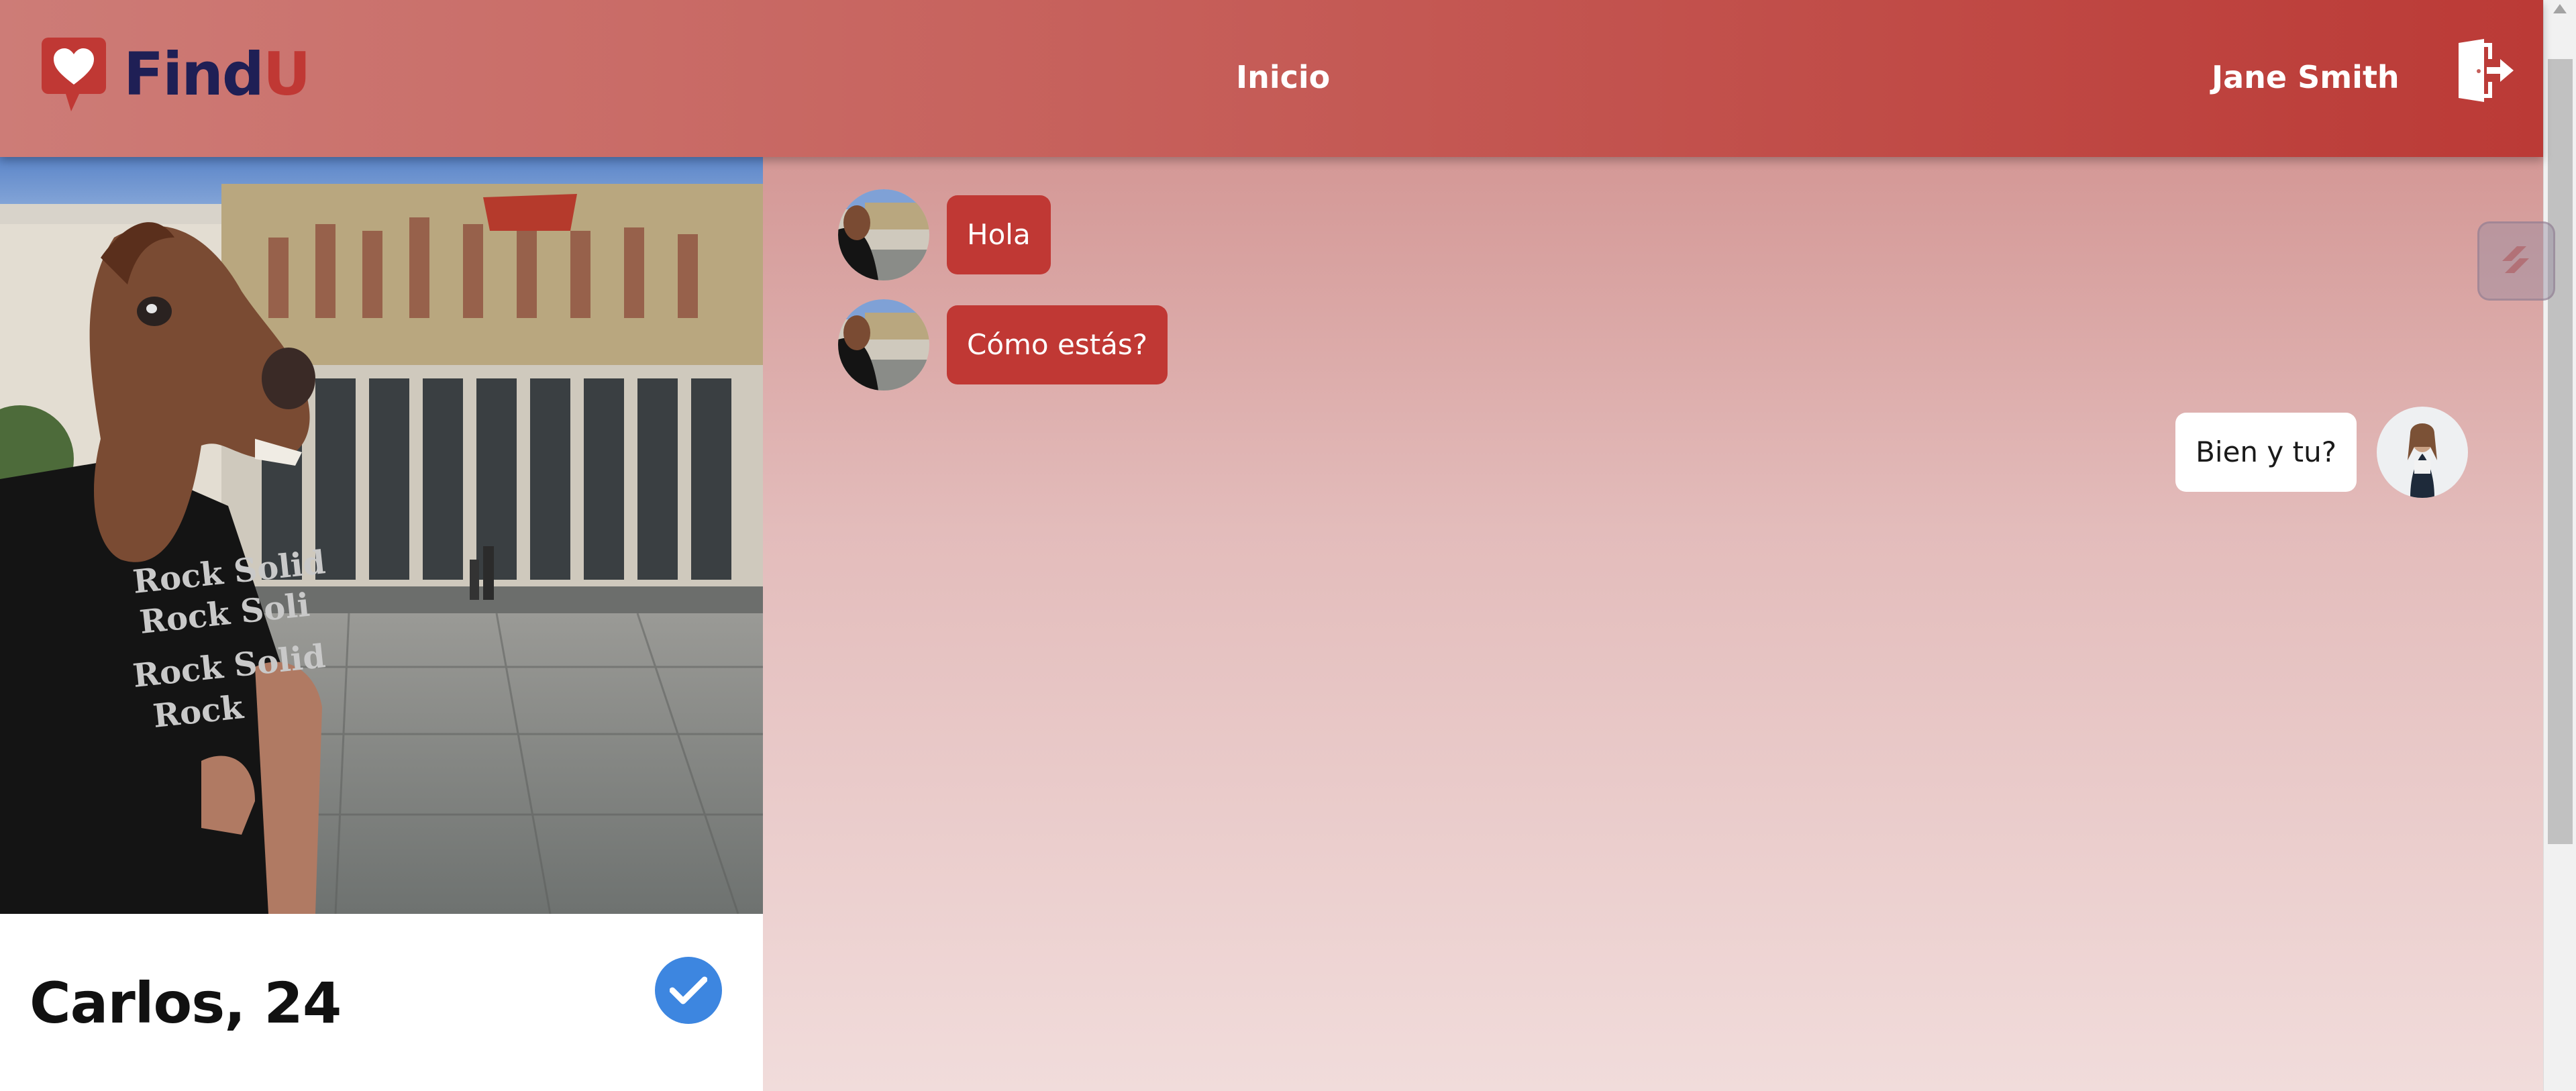  I want to click on logo-u: U, so click(286, 74).